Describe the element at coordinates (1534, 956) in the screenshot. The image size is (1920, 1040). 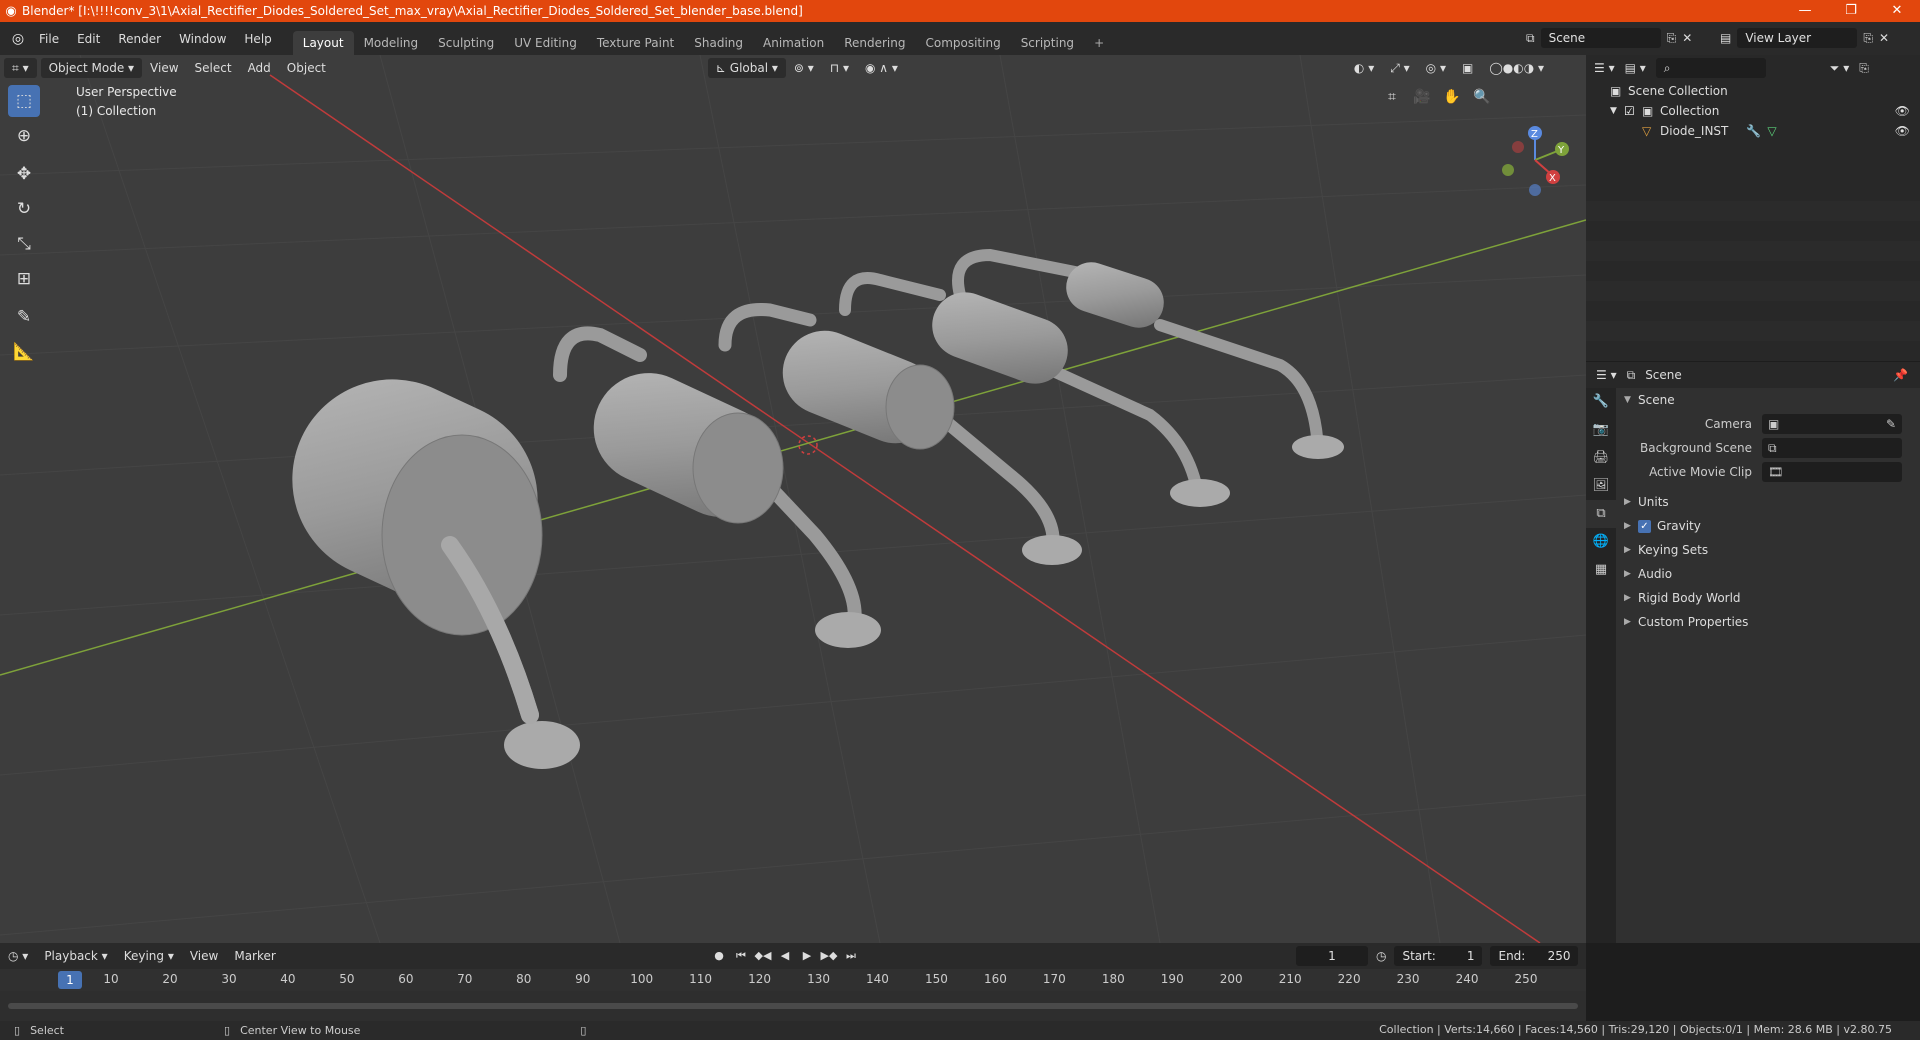
I see `end-frame-field: End: 250` at that location.